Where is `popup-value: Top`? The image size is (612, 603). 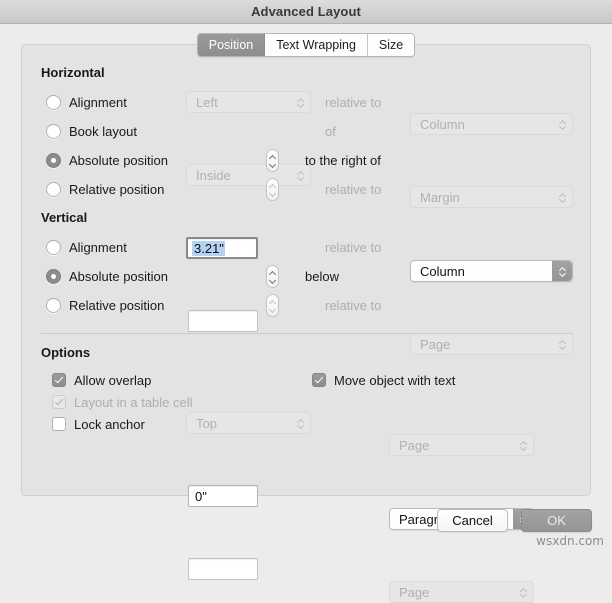
popup-value: Top is located at coordinates (206, 423).